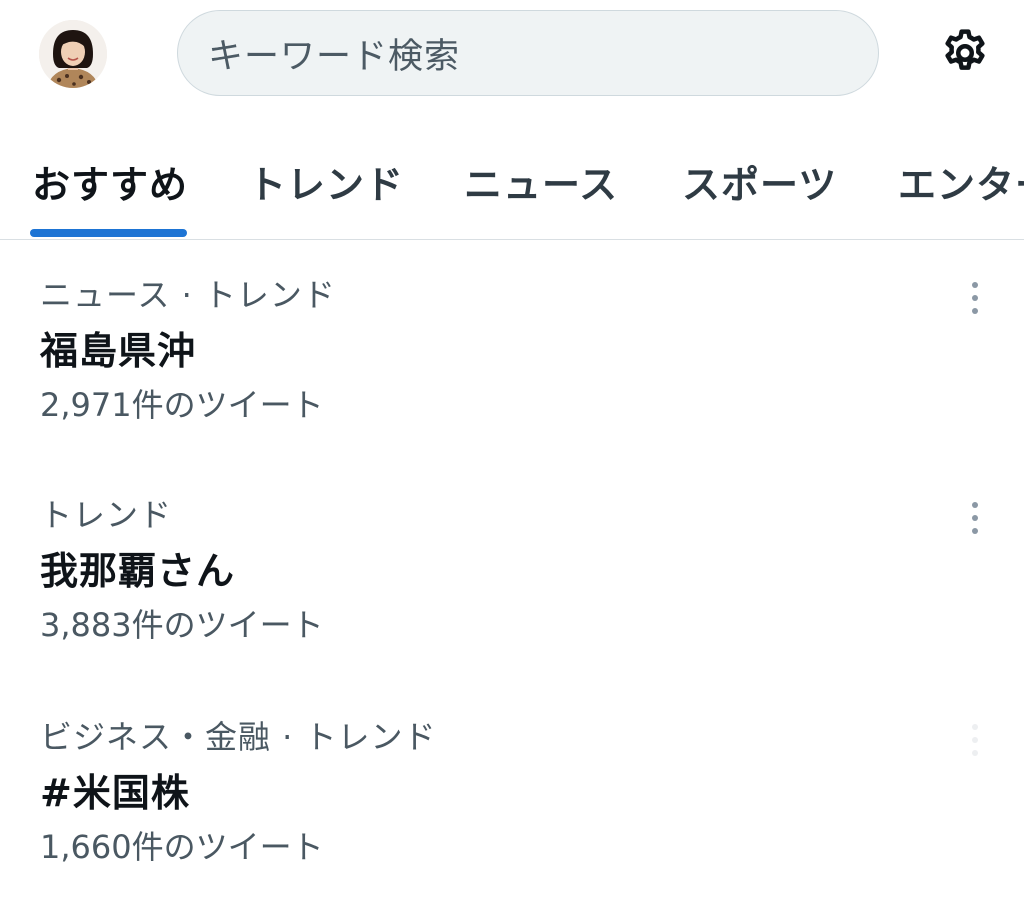 This screenshot has height=912, width=1024. Describe the element at coordinates (138, 571) in the screenshot. I see `trend-title: 我那覇さん` at that location.